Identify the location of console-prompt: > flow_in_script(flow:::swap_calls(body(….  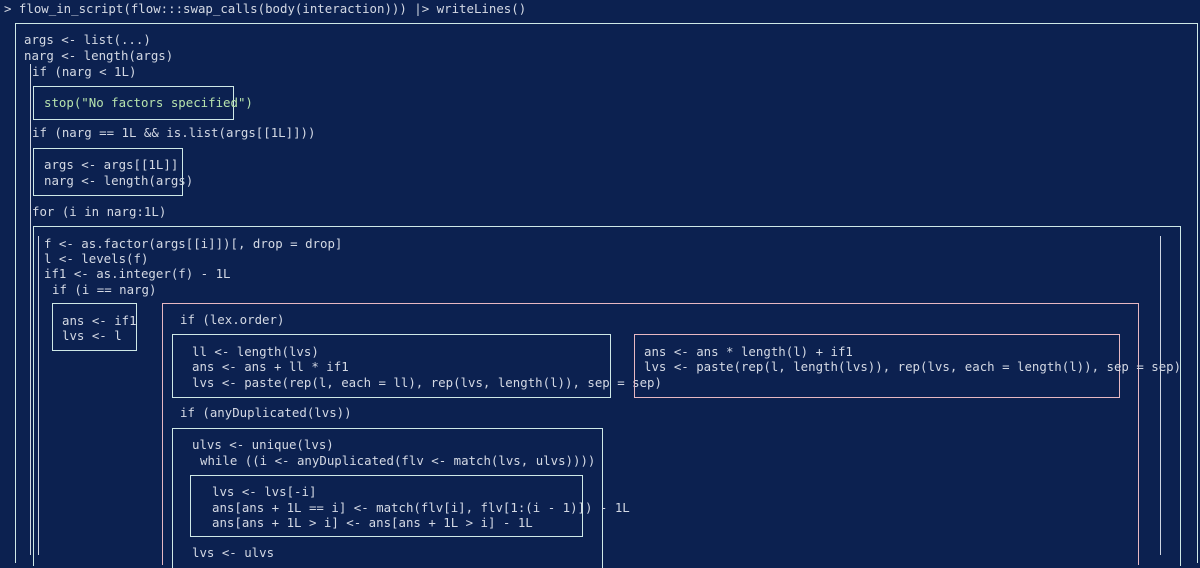
(265, 8).